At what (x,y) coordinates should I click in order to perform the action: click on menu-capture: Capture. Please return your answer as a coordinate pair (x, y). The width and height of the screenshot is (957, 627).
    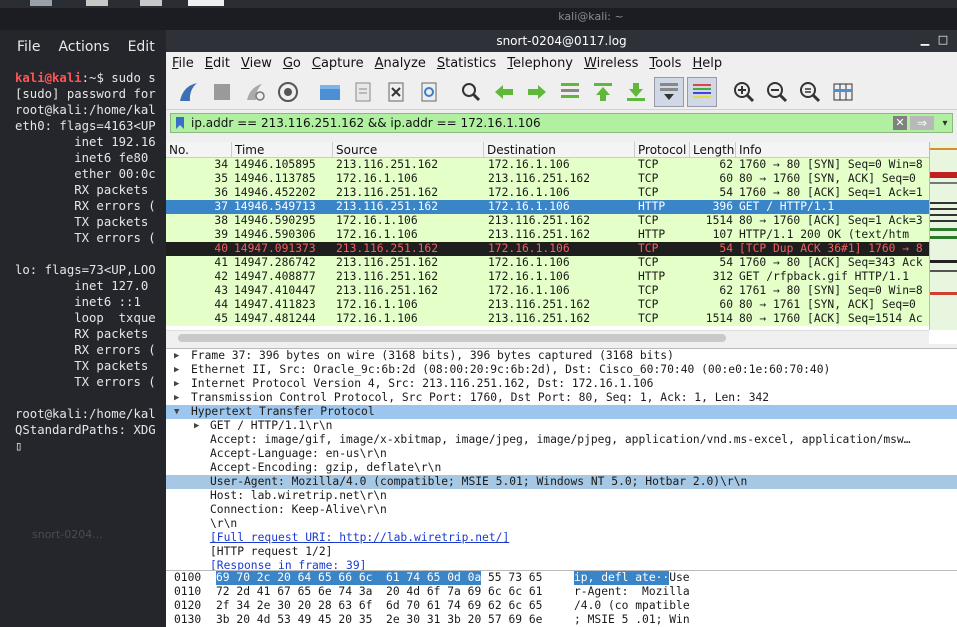
    Looking at the image, I should click on (338, 63).